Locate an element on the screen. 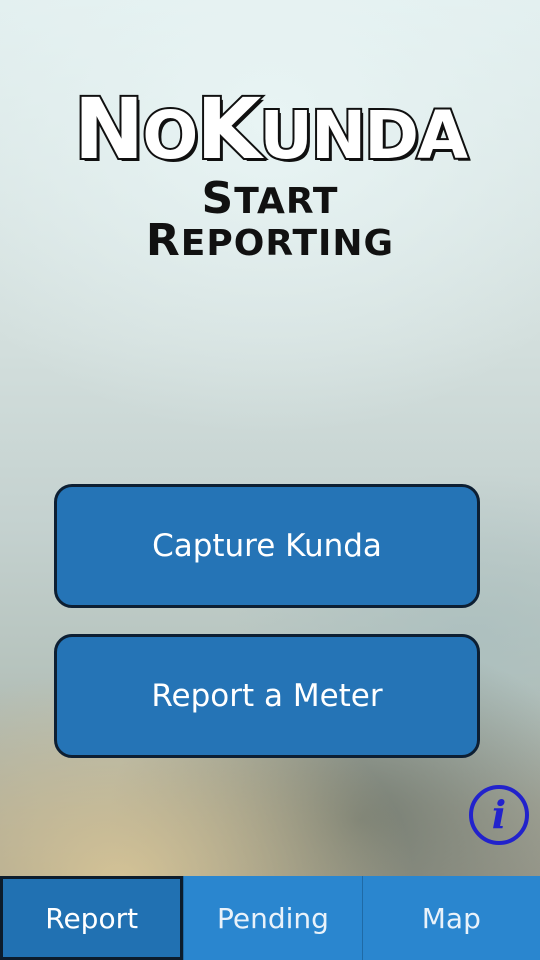 This screenshot has height=960, width=540. logo-title-letter-k: K is located at coordinates (228, 129).